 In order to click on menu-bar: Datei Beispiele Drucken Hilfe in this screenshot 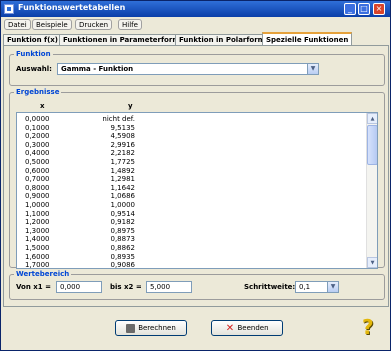, I will do `click(195, 24)`.